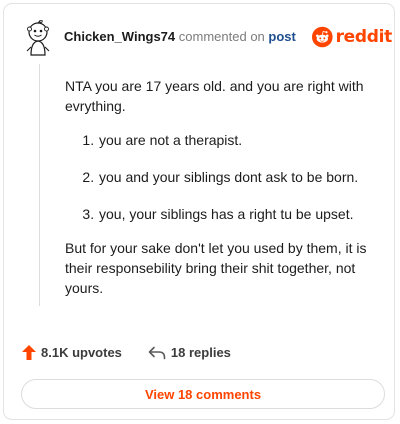 This screenshot has width=400, height=424. I want to click on view-comments-button: View 18 comments, so click(203, 394).